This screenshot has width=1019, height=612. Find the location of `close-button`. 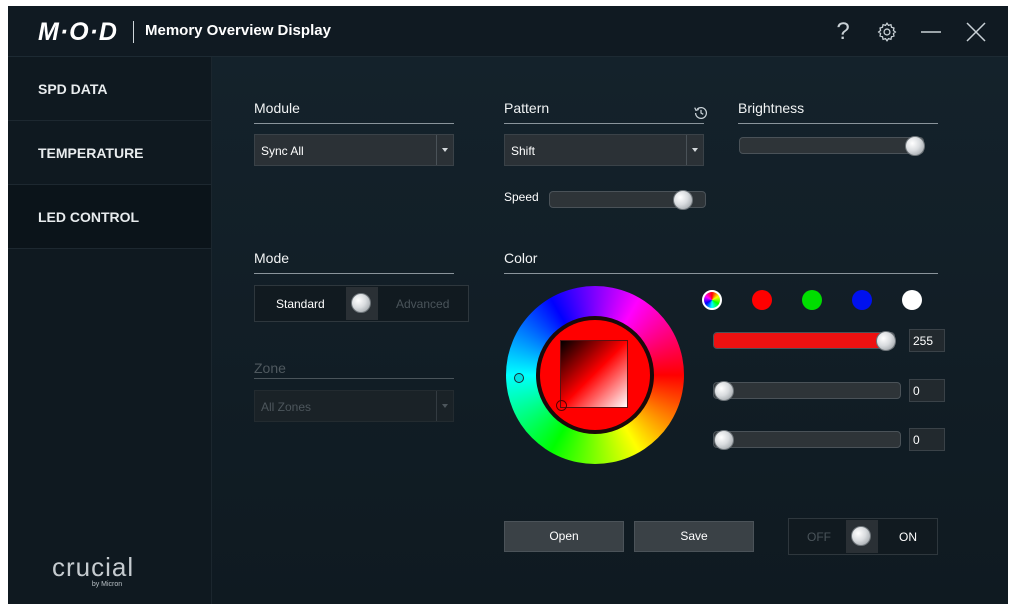

close-button is located at coordinates (976, 32).